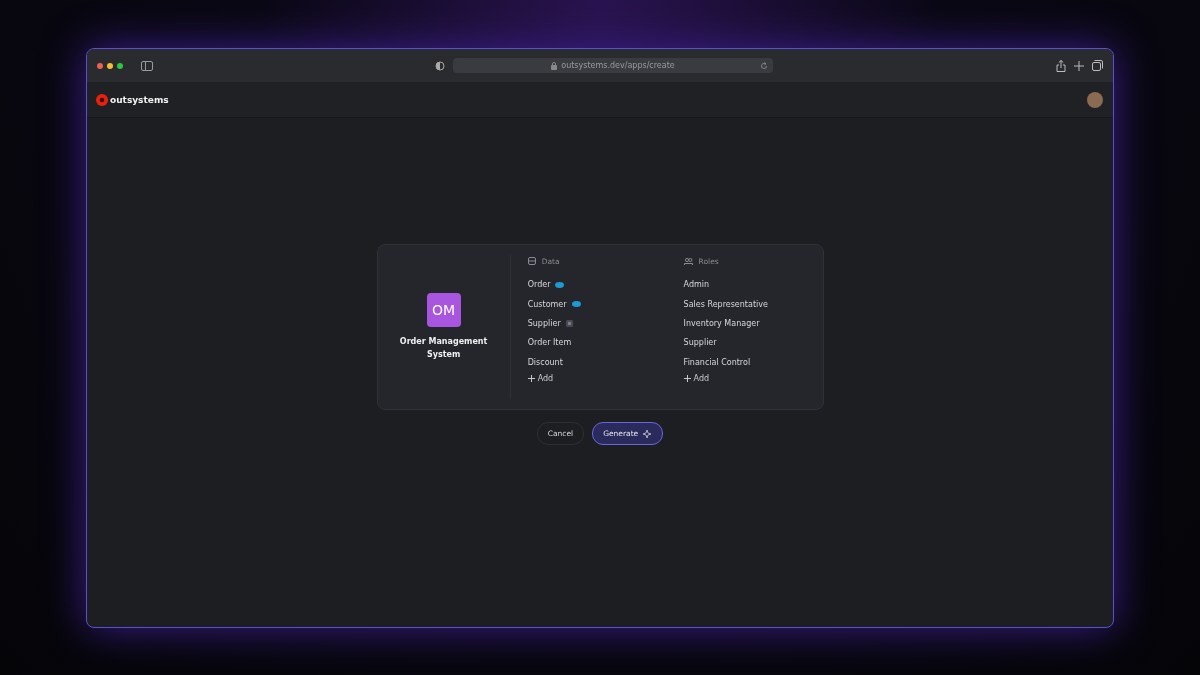  I want to click on app-name: Order Management System, so click(443, 348).